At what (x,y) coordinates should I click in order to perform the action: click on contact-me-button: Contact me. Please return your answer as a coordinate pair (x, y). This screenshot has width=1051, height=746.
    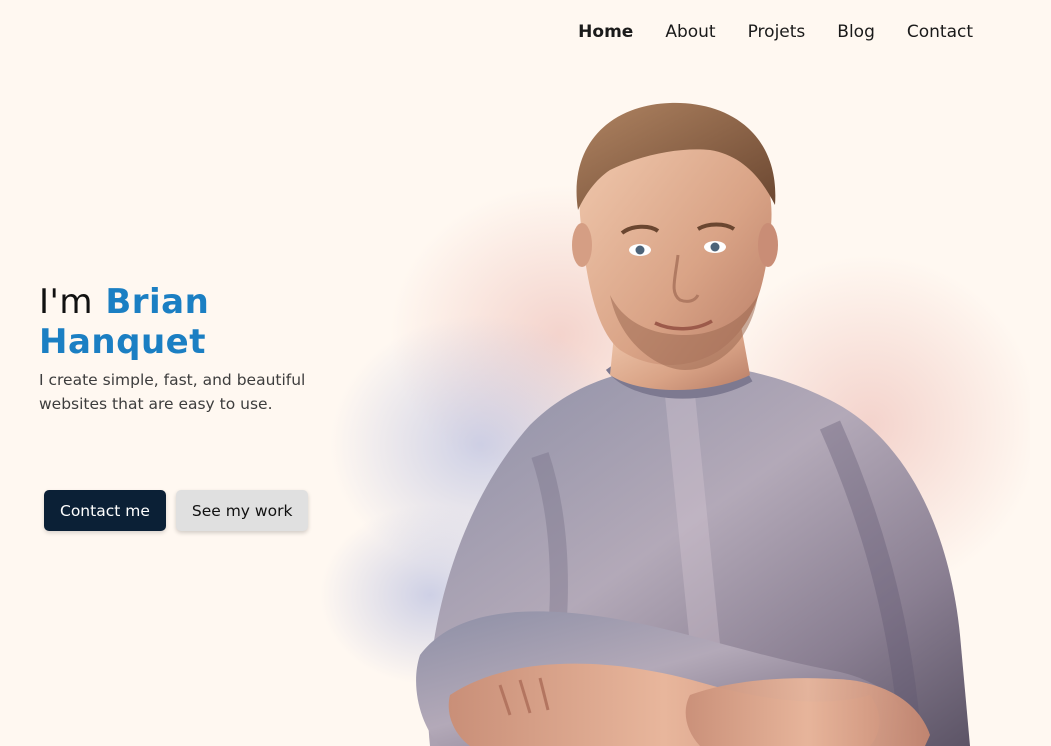
    Looking at the image, I should click on (105, 510).